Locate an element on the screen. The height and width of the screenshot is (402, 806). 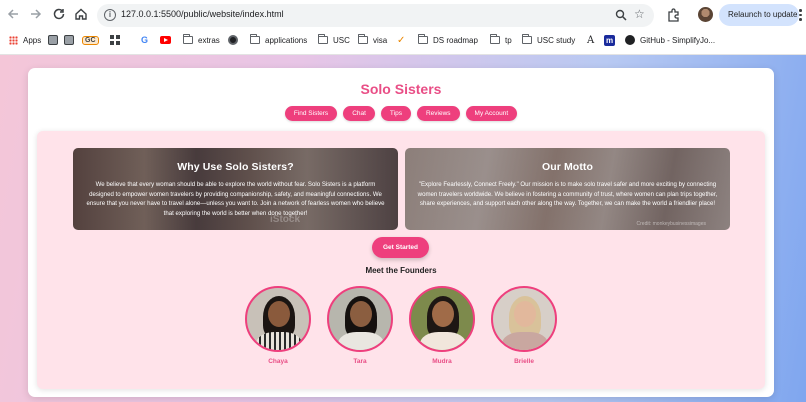
founder-name: Mudra is located at coordinates (442, 361).